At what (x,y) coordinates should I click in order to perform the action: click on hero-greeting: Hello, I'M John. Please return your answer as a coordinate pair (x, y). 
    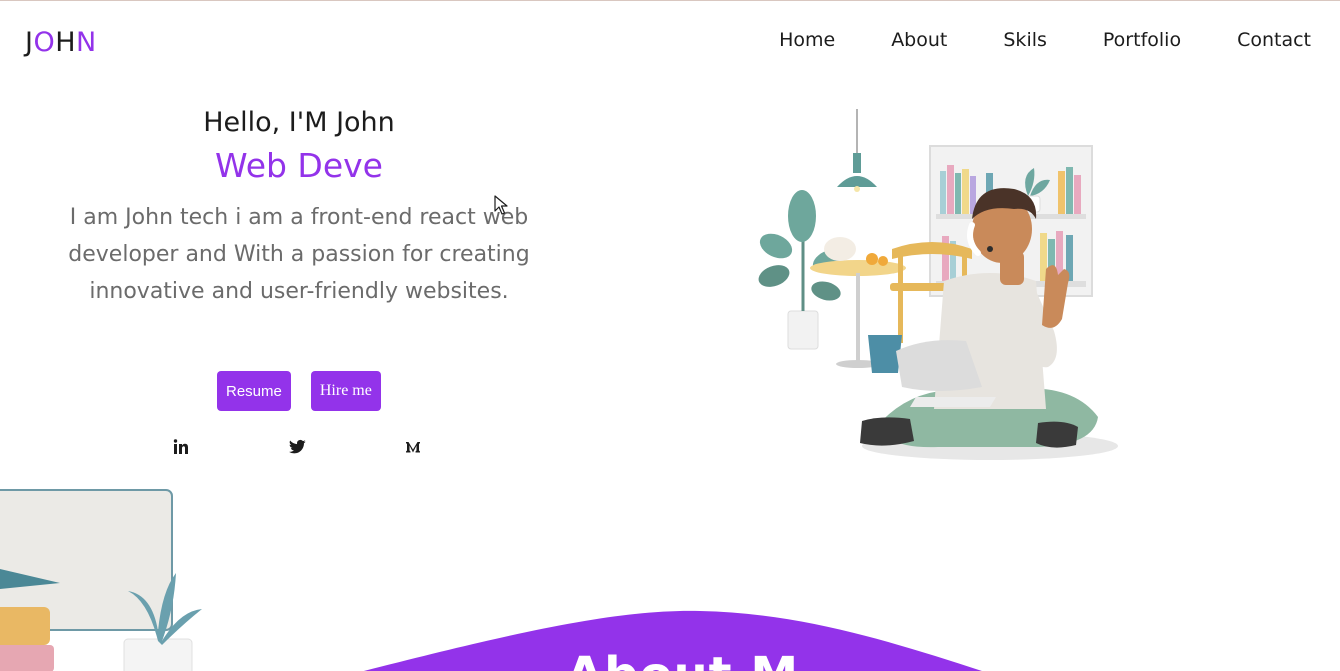
    Looking at the image, I should click on (299, 122).